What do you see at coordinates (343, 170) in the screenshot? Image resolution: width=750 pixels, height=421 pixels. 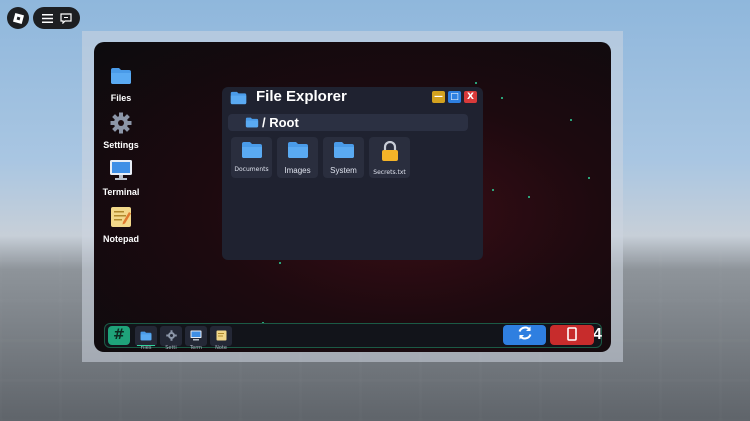 I see `file-name: System` at bounding box center [343, 170].